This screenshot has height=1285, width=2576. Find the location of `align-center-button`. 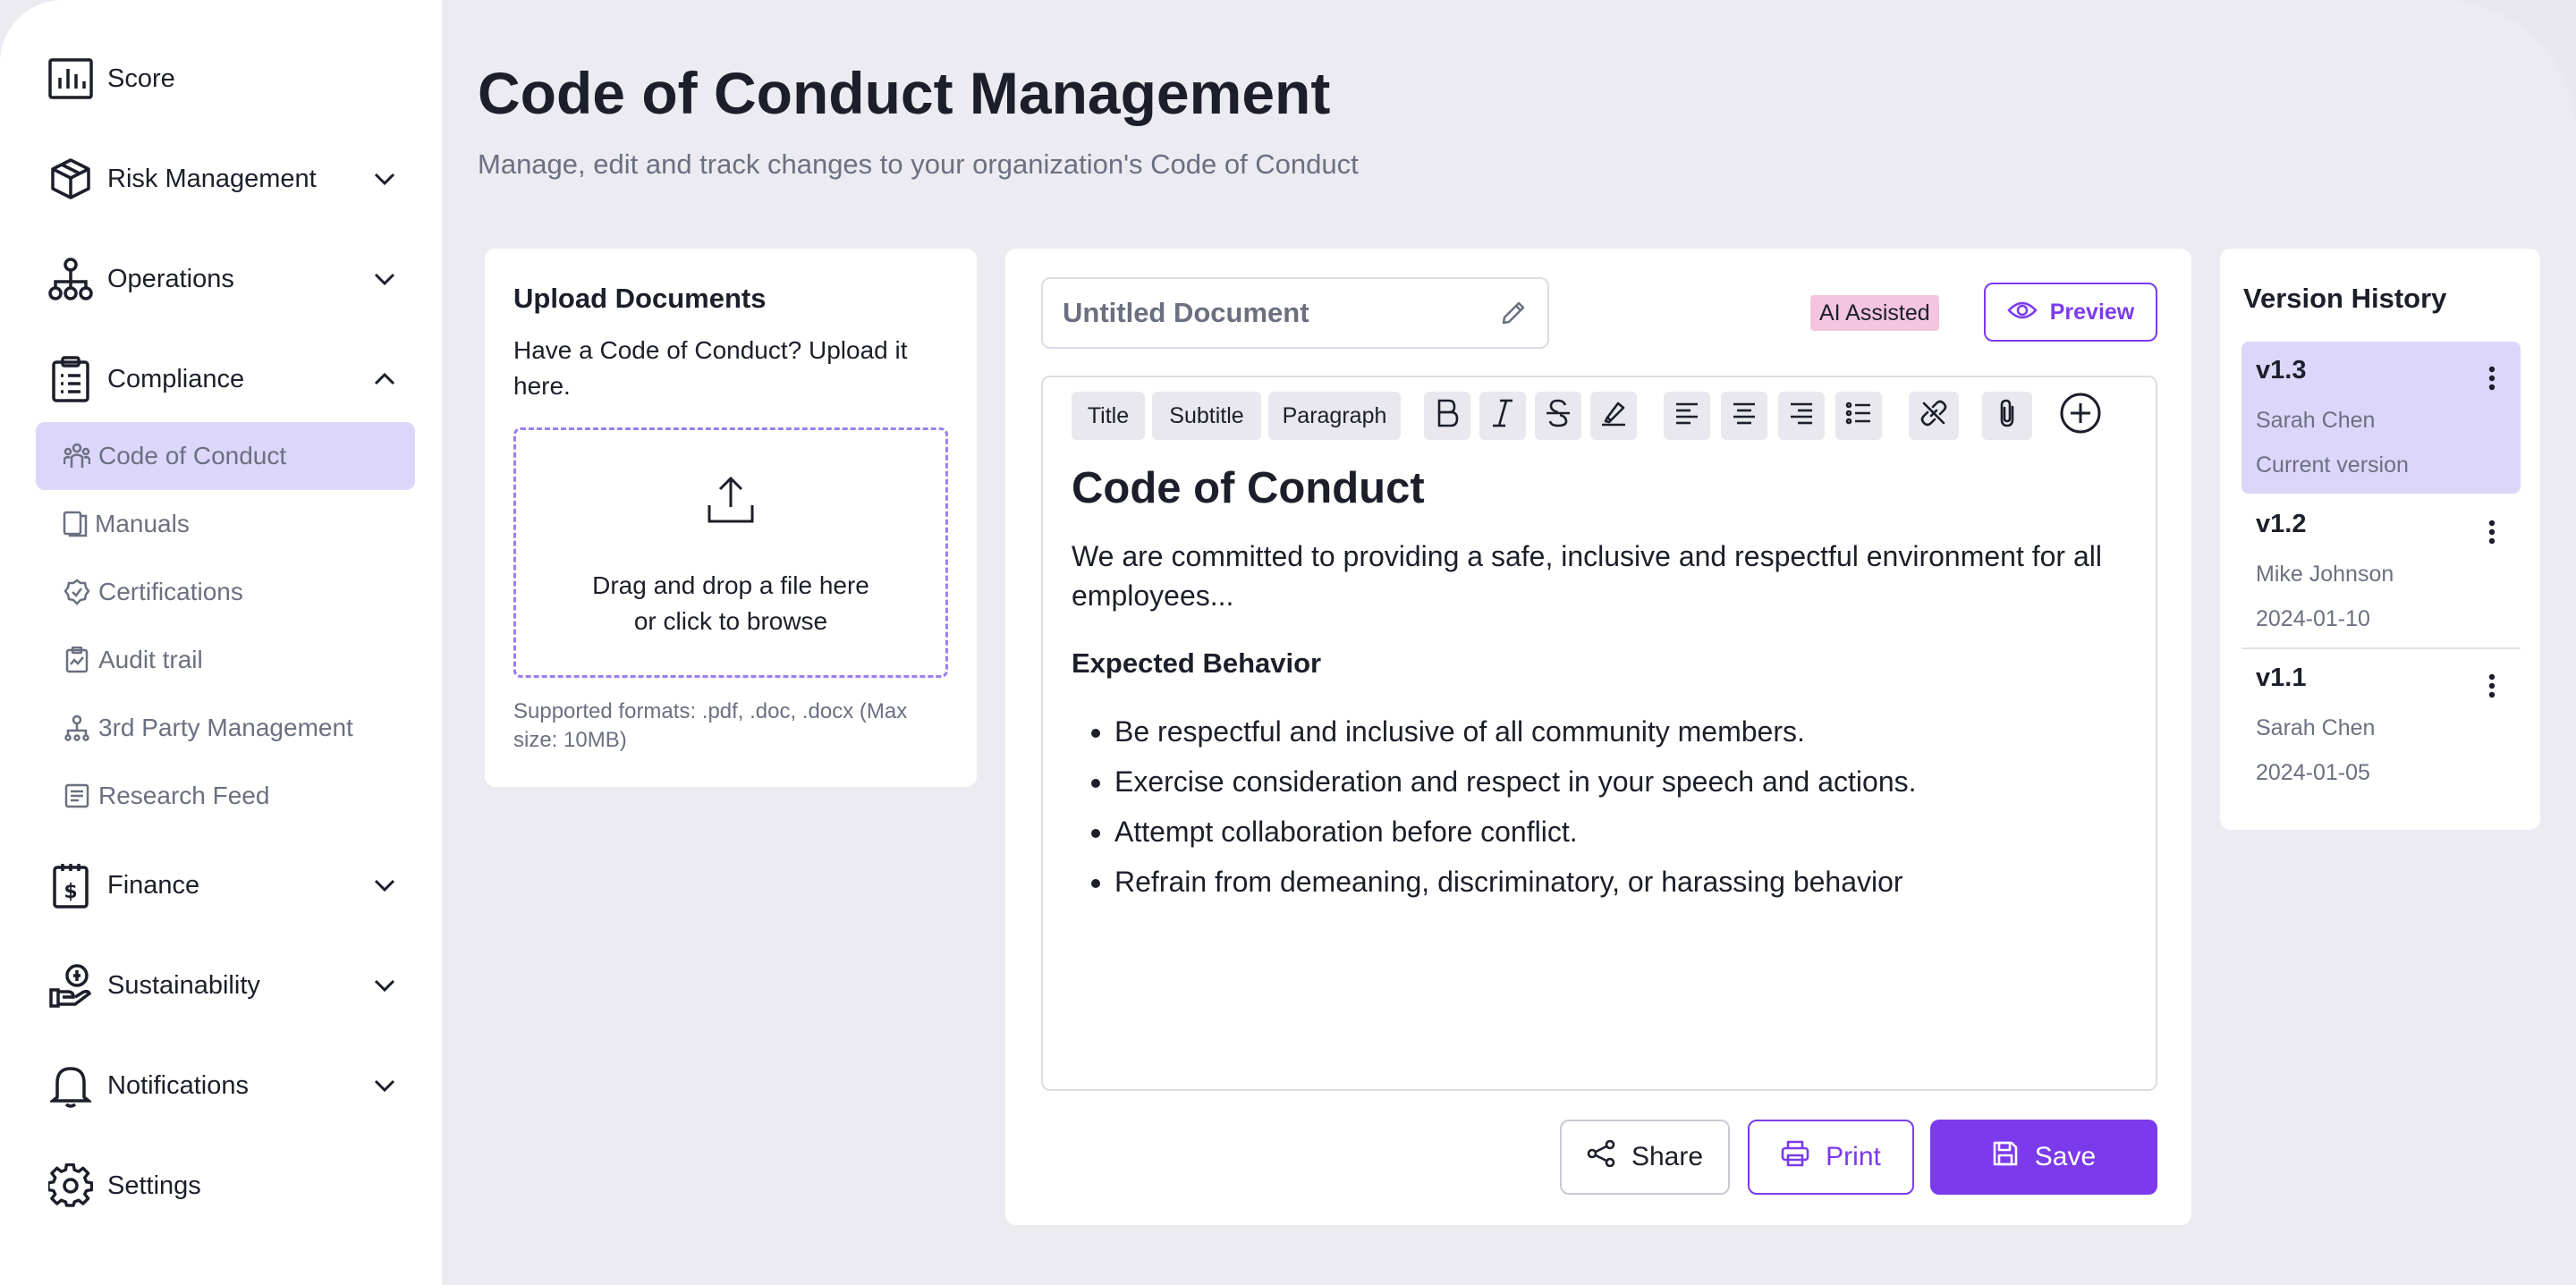

align-center-button is located at coordinates (1744, 416).